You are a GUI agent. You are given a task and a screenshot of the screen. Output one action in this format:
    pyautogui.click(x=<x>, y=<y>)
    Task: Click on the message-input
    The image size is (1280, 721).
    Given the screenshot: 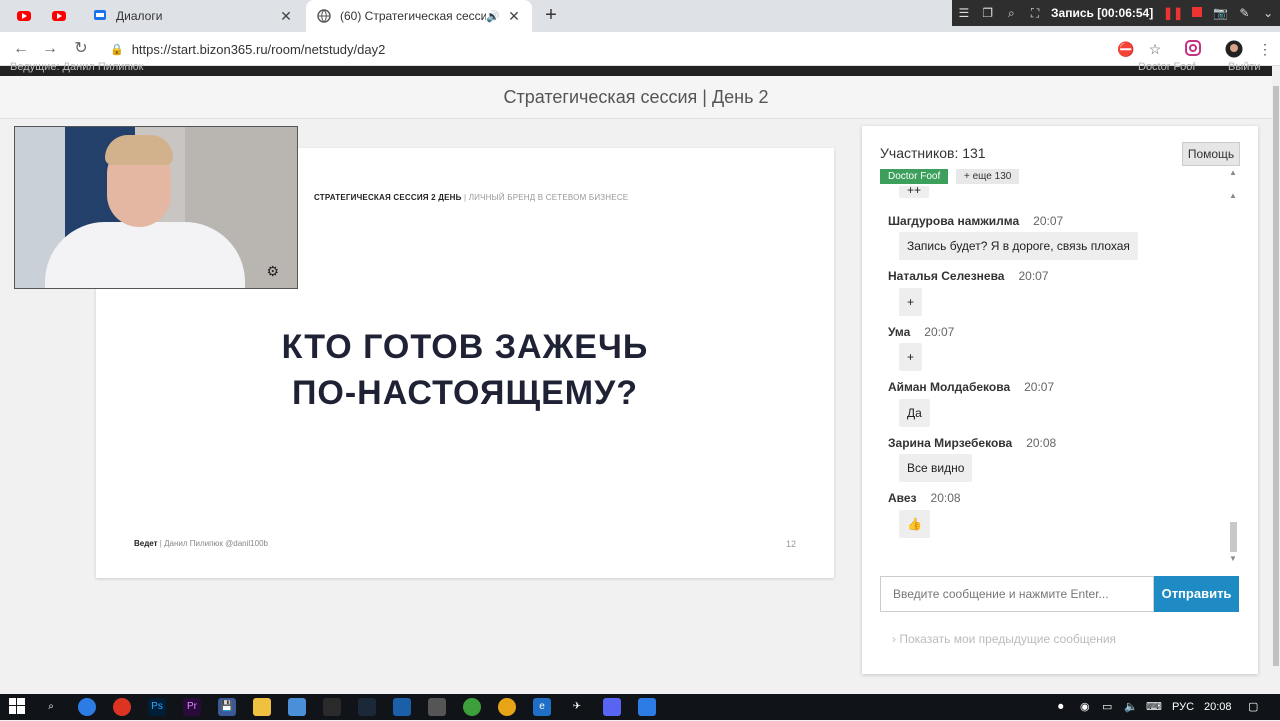 What is the action you would take?
    pyautogui.click(x=1017, y=594)
    